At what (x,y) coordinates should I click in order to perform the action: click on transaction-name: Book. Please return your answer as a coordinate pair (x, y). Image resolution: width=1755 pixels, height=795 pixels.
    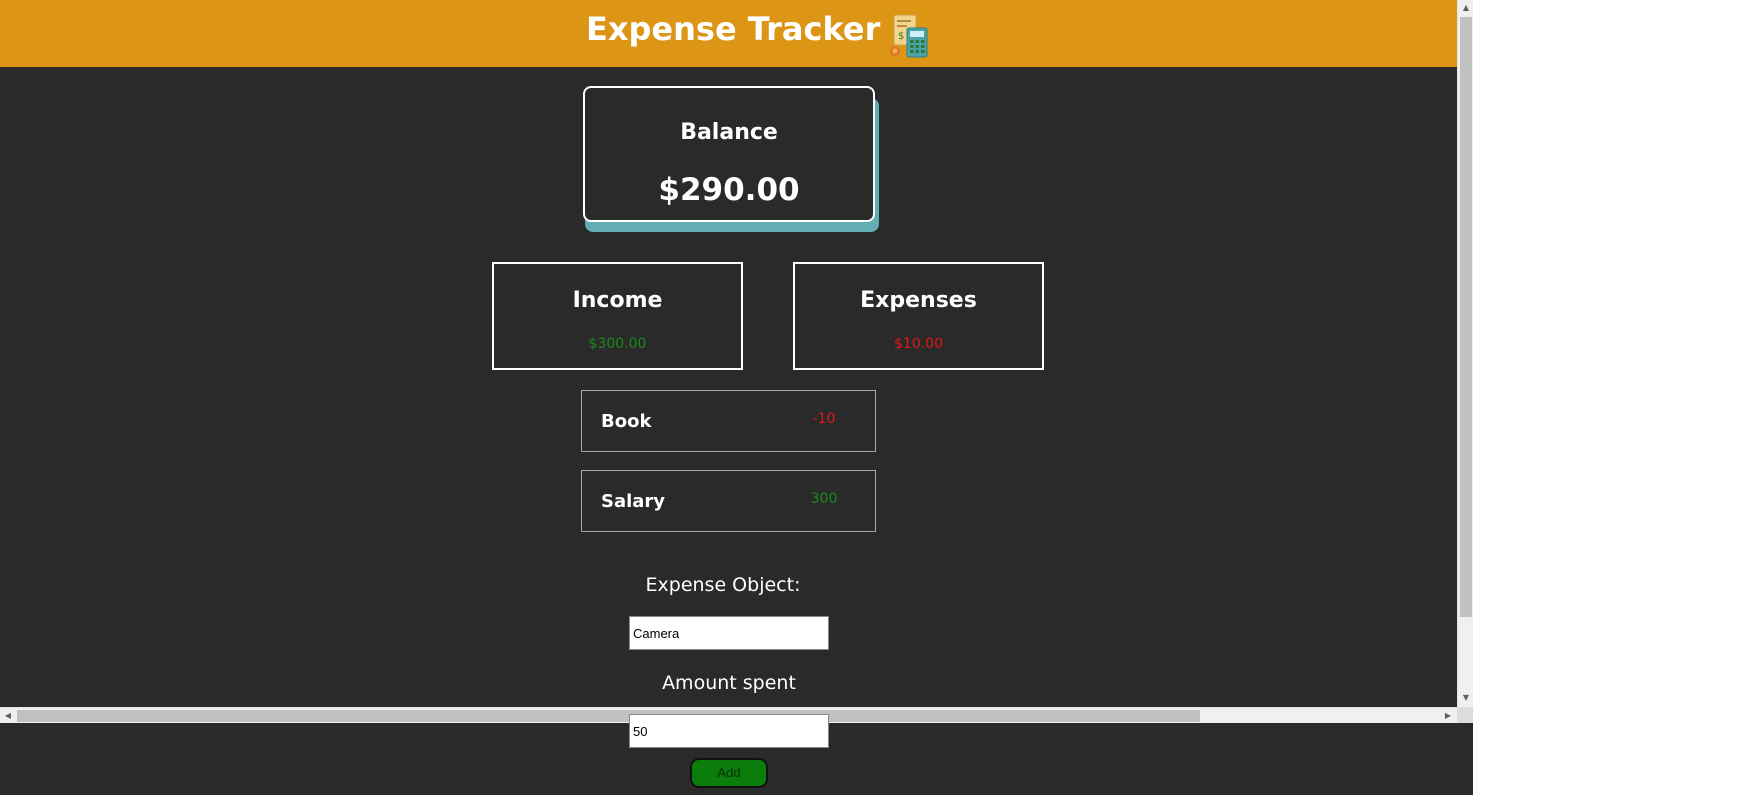
    Looking at the image, I should click on (626, 421).